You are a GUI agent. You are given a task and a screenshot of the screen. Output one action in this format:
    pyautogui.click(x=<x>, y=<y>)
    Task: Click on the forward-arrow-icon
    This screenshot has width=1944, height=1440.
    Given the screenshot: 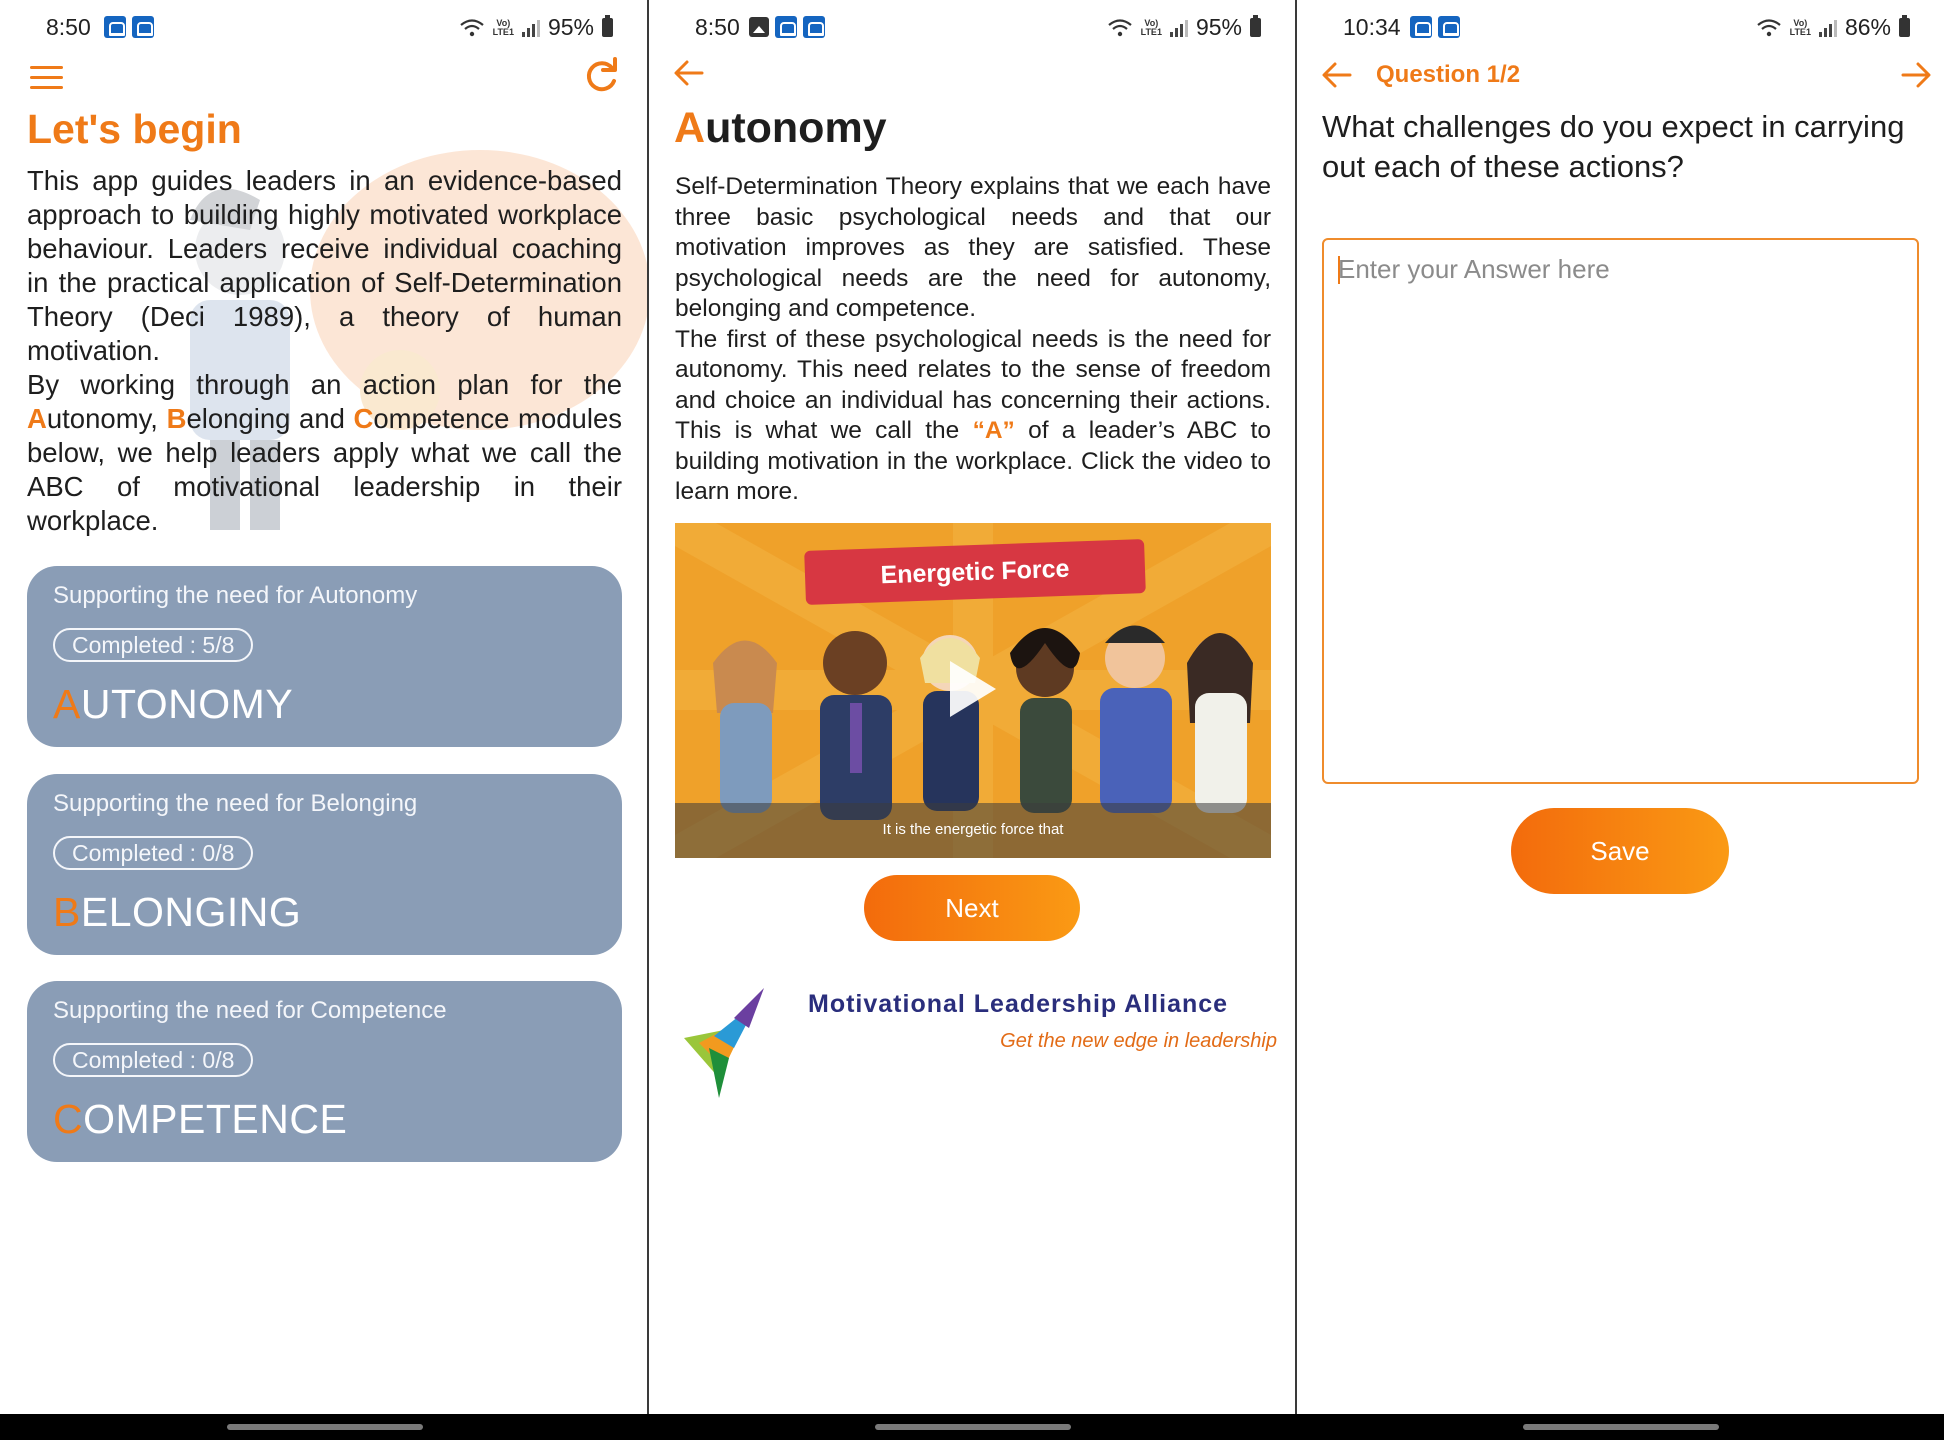 What is the action you would take?
    pyautogui.click(x=1916, y=75)
    